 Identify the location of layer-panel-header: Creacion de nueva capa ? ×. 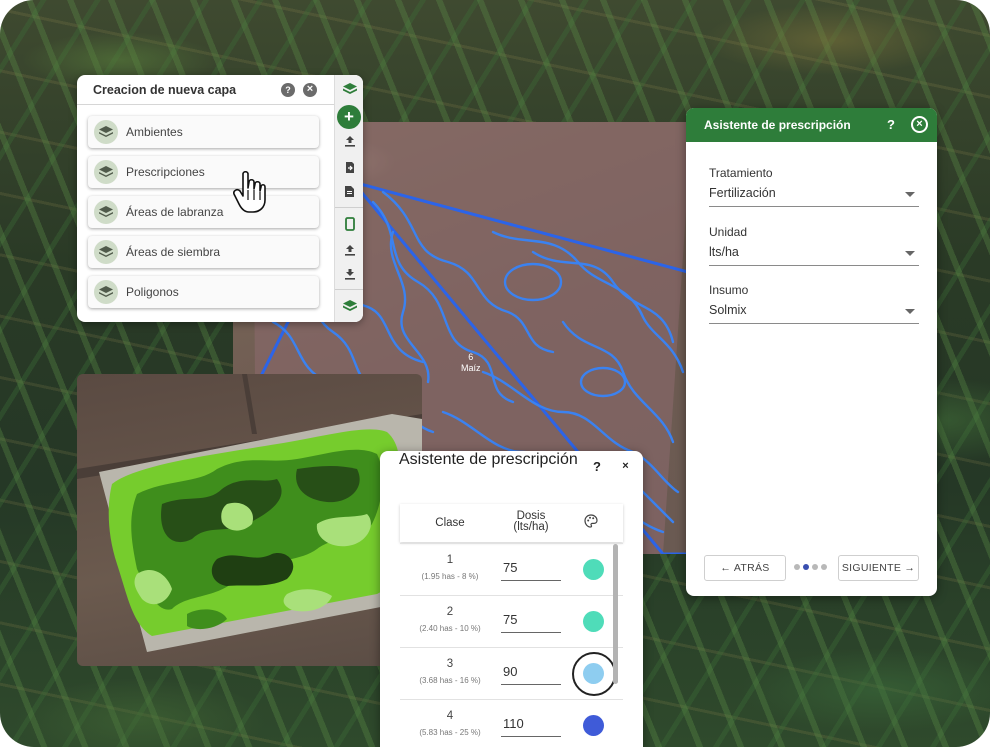
(205, 90).